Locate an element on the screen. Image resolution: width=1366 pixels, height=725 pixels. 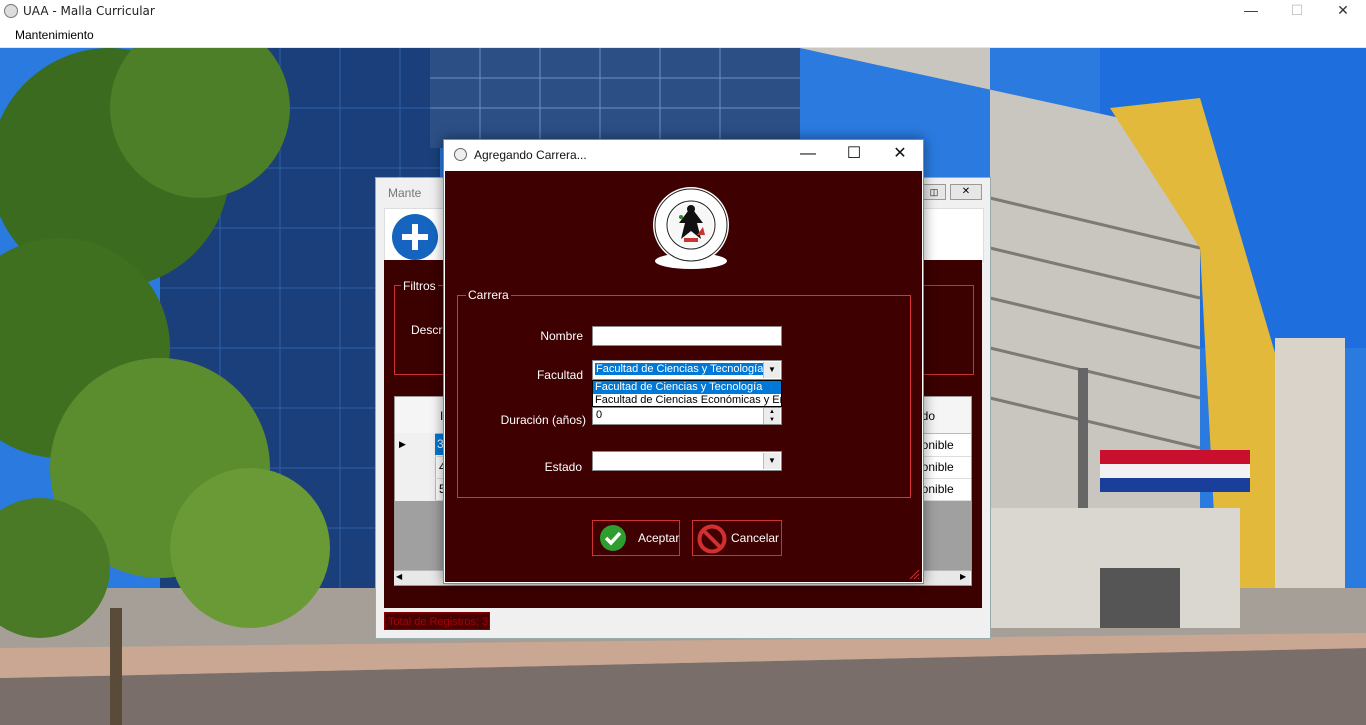
carrera-group-legend: Carrera is located at coordinates (488, 295).